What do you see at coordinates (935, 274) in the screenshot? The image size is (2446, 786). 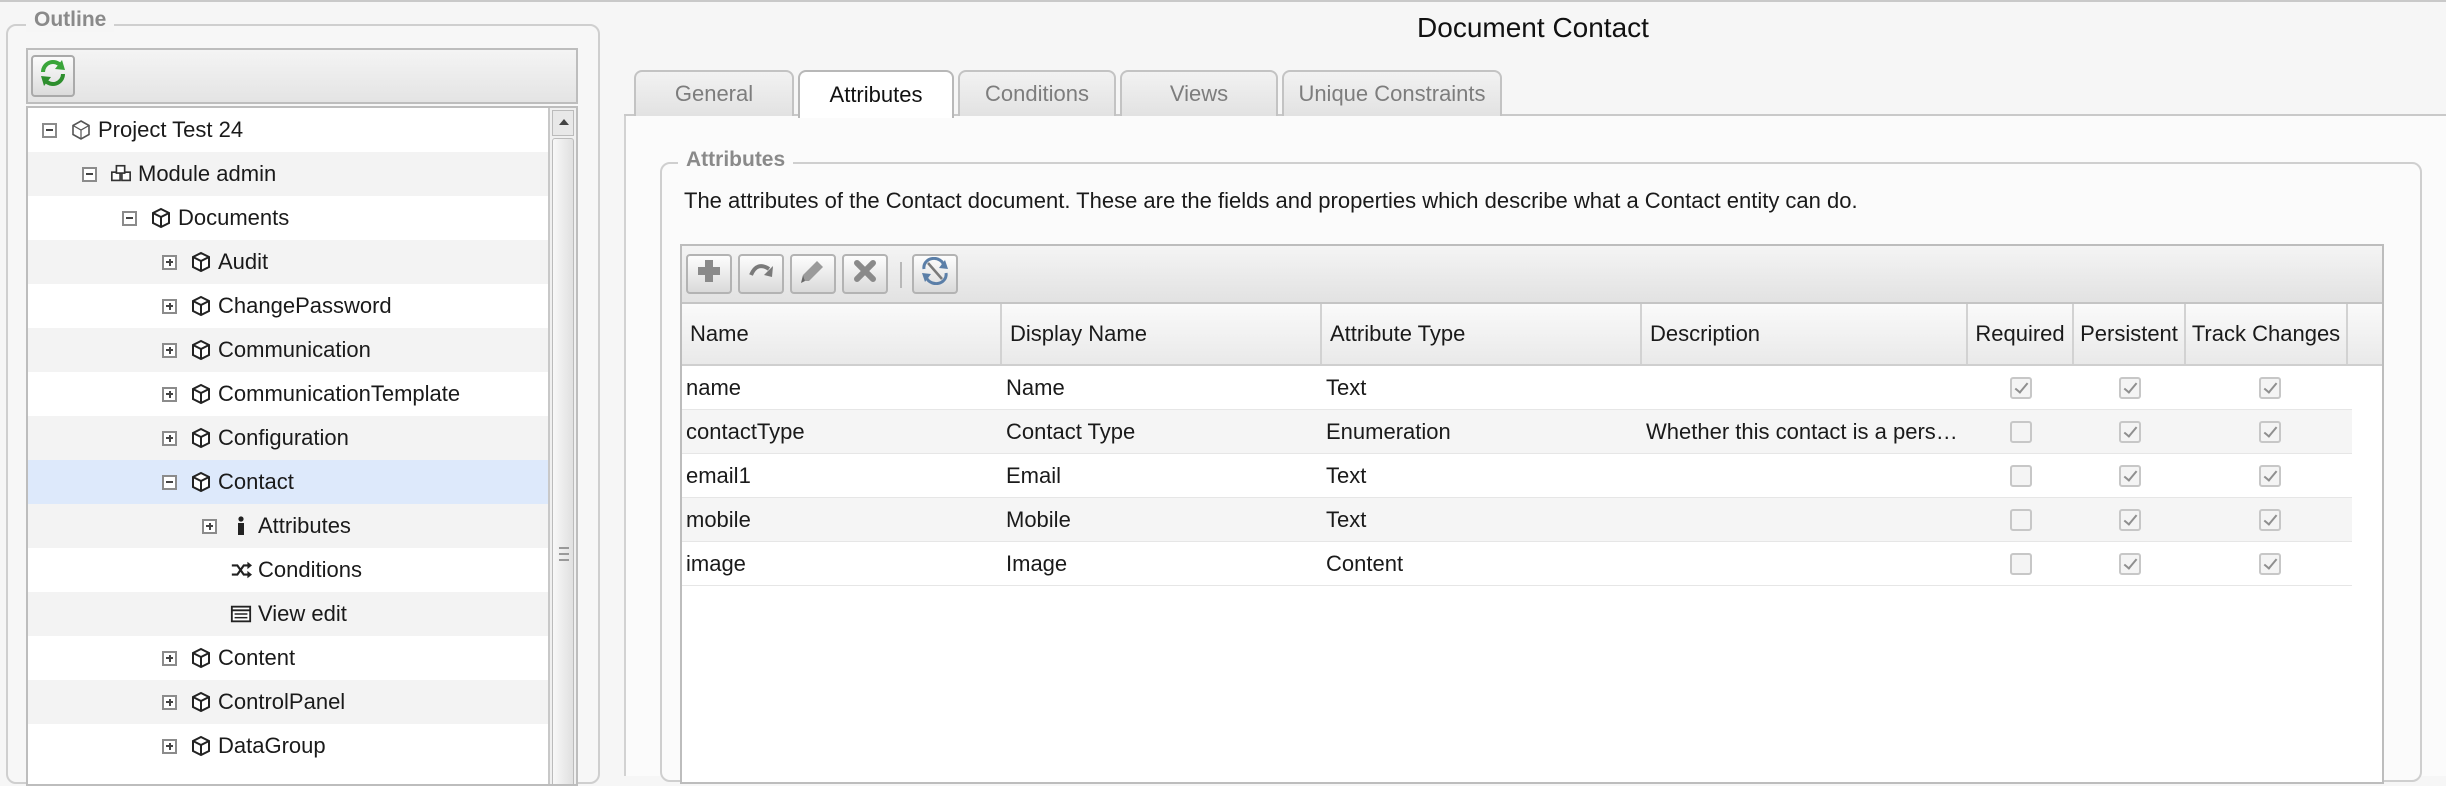 I see `refresh-sync-button` at bounding box center [935, 274].